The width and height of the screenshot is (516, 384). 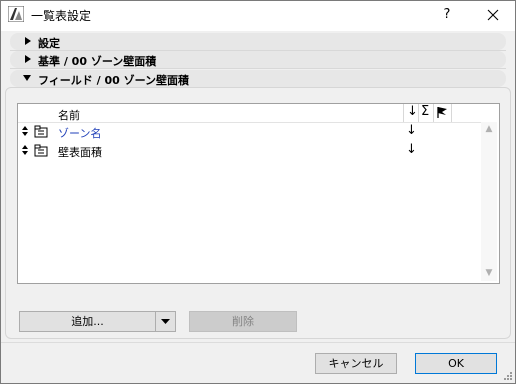 I want to click on column-header-sum: Σ, so click(x=425, y=111).